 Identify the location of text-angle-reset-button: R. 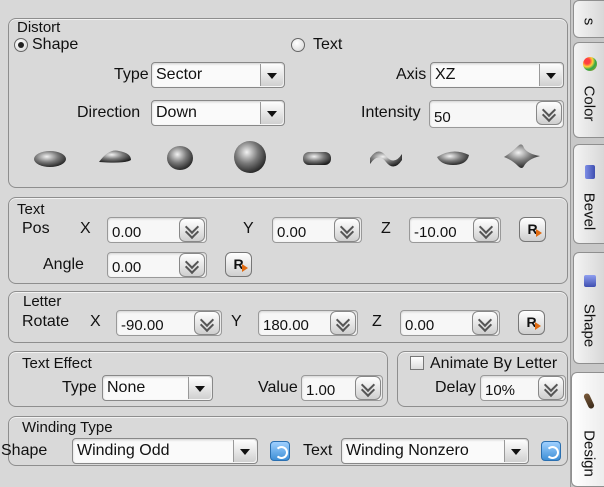
(238, 264).